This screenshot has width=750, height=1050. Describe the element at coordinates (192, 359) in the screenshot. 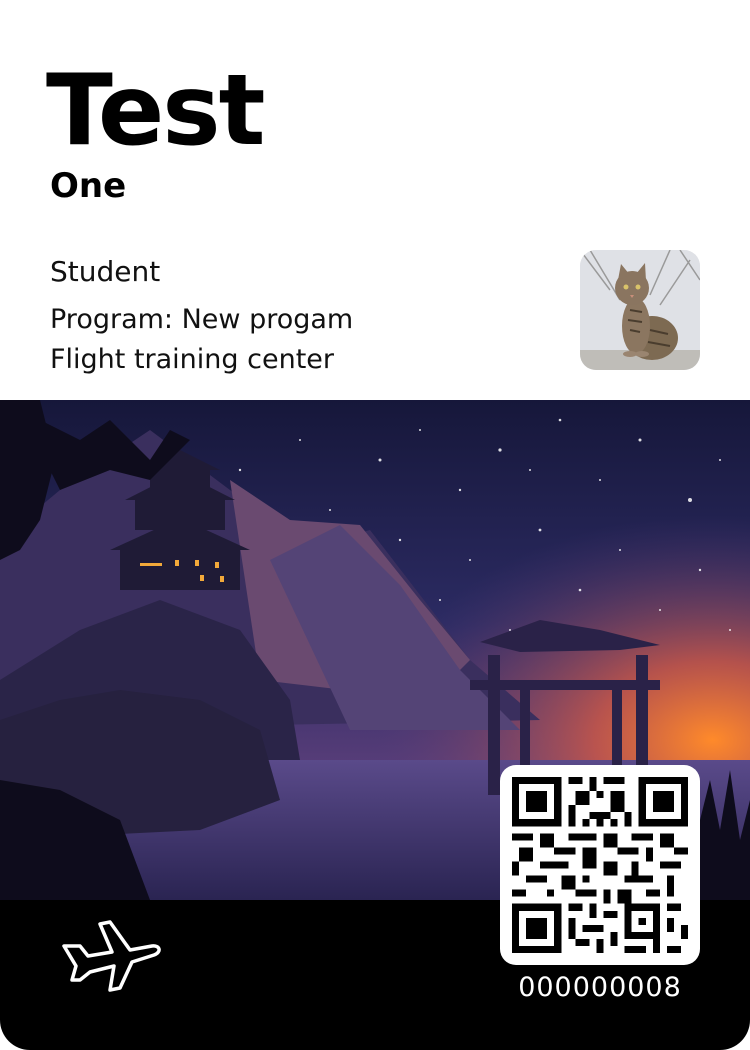

I see `training-center-label: Flight training center` at that location.